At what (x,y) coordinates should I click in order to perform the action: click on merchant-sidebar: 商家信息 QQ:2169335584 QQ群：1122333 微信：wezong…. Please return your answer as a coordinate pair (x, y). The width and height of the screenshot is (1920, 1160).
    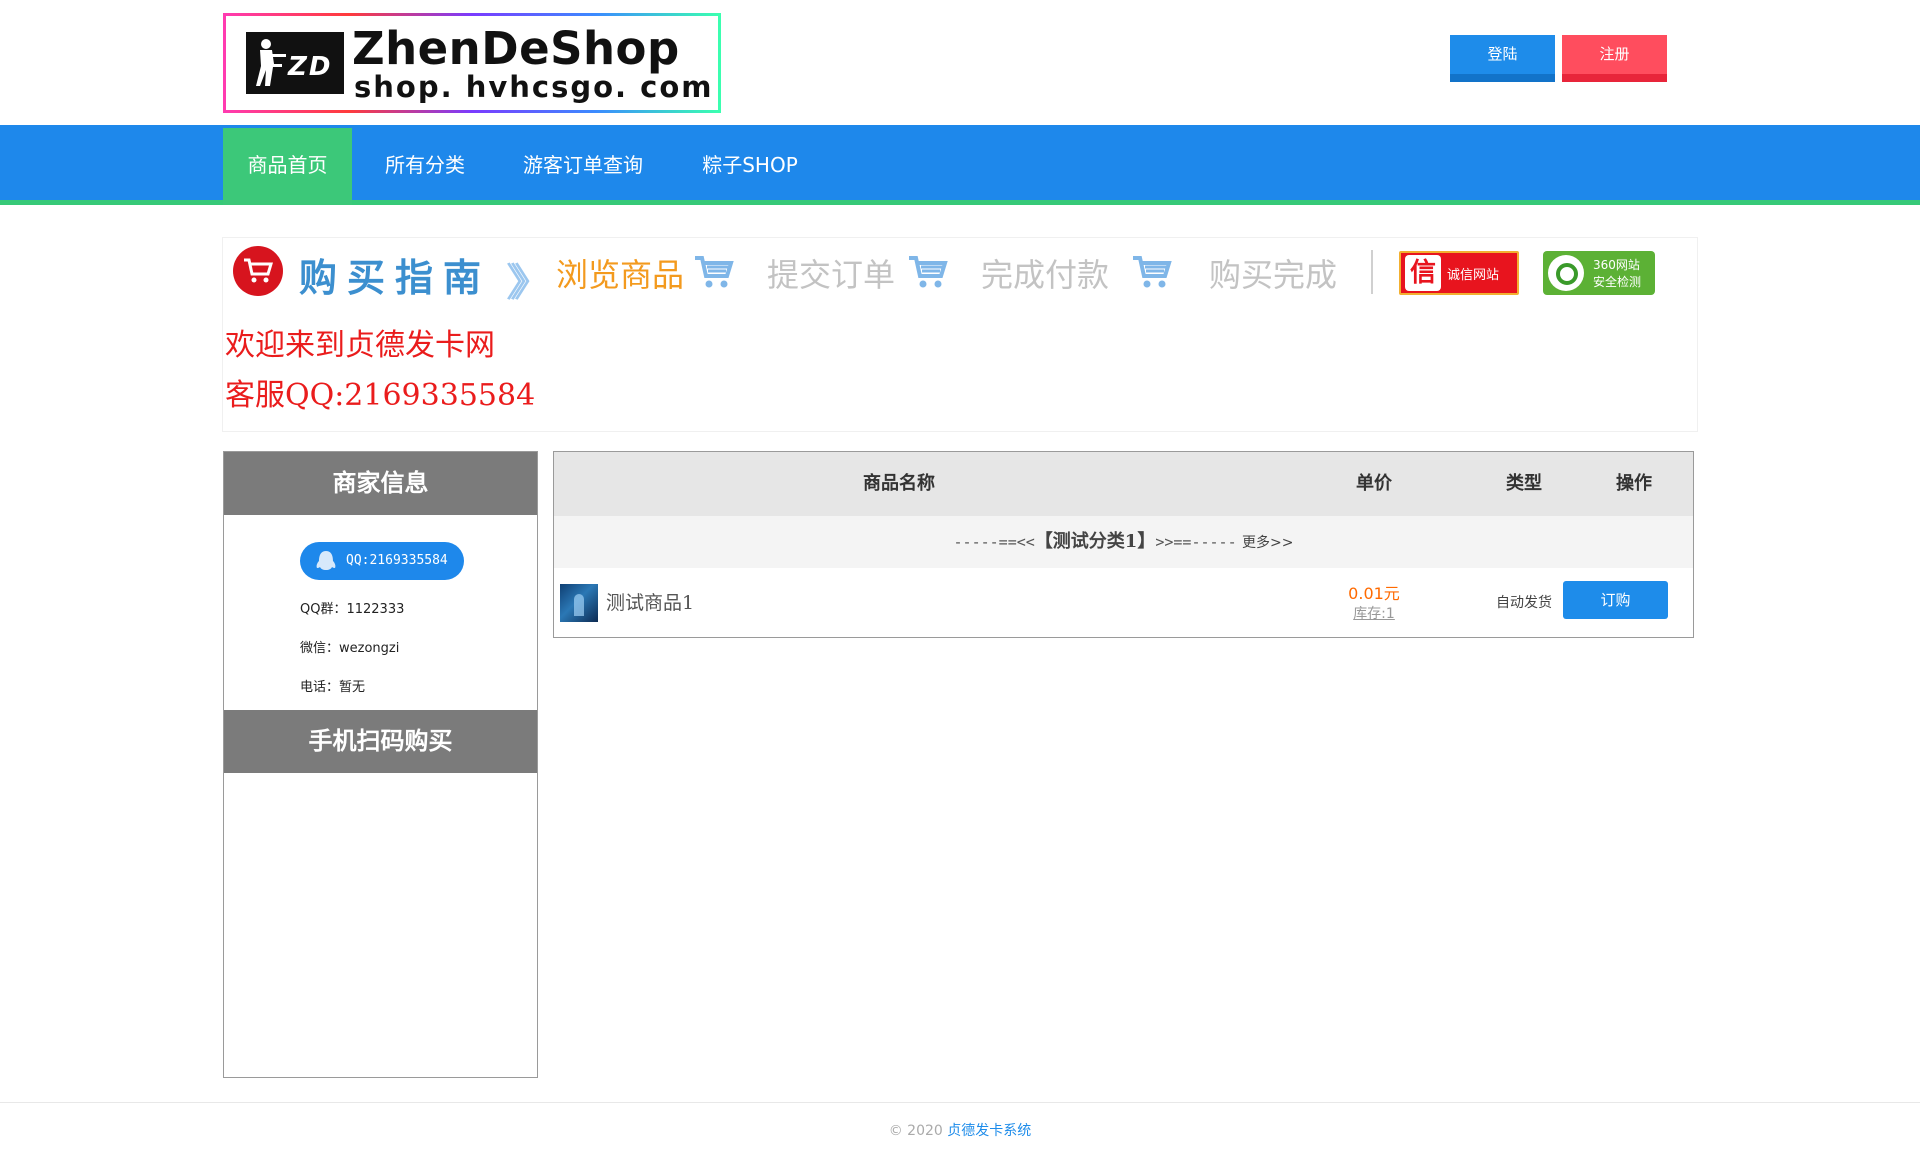
    Looking at the image, I should click on (380, 764).